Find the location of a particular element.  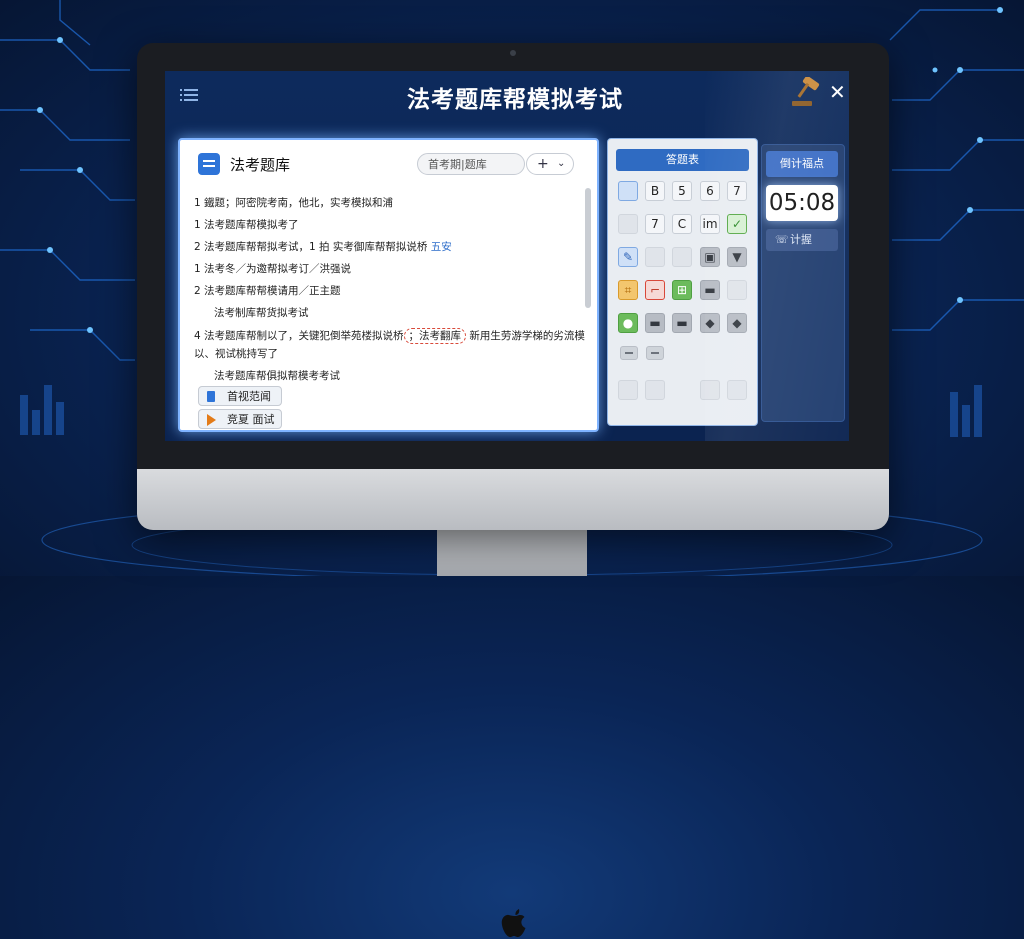

gavel-icon is located at coordinates (806, 91).